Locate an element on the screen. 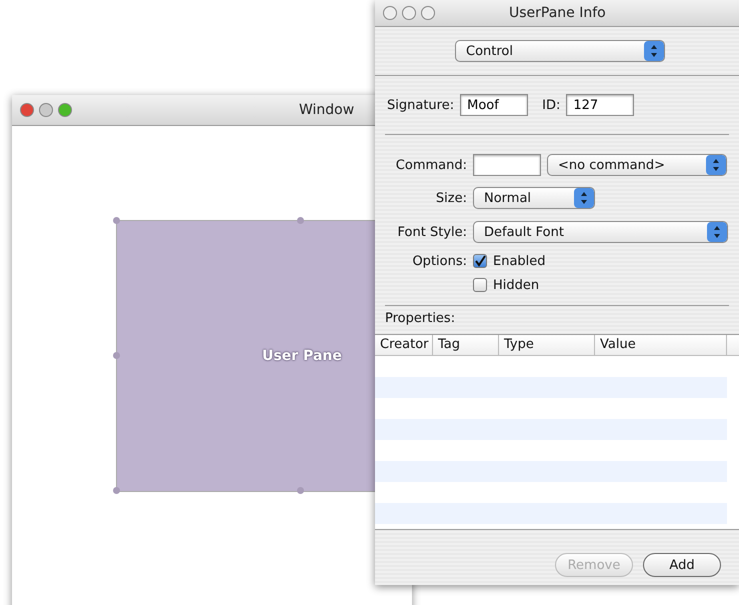  field-label: Command: is located at coordinates (430, 165).